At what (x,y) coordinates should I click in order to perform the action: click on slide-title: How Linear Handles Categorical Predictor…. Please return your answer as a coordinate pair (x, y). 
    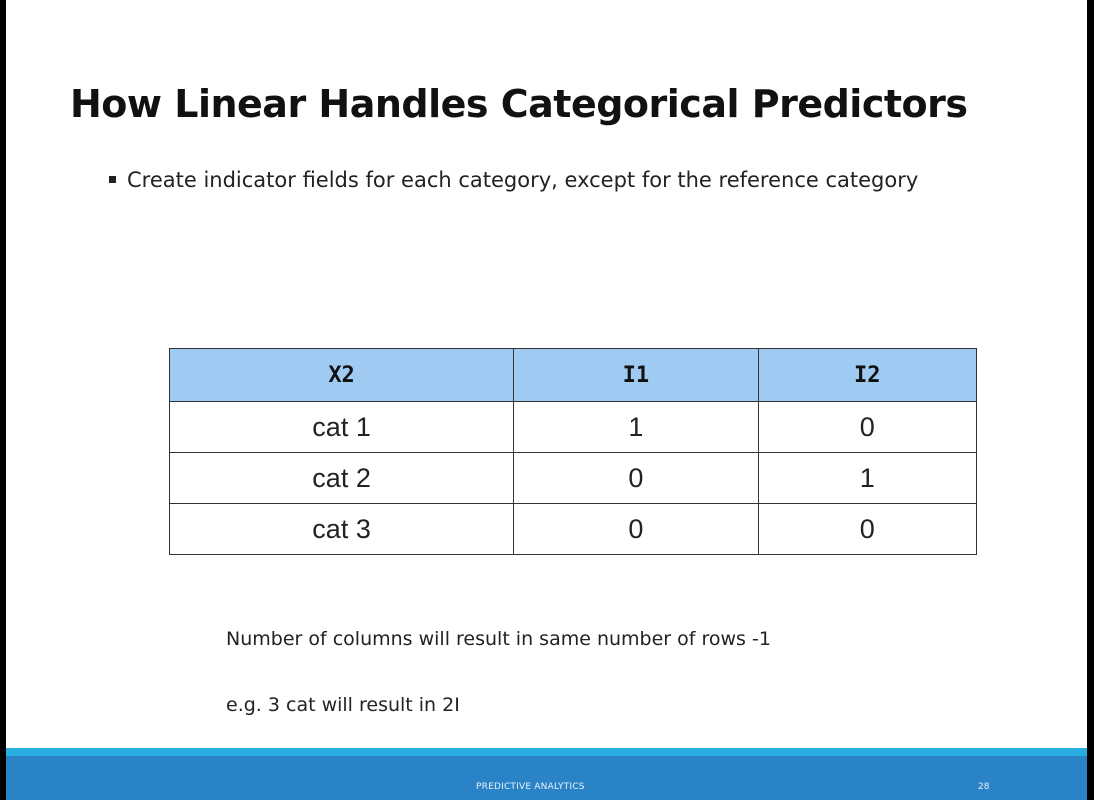
    Looking at the image, I should click on (519, 104).